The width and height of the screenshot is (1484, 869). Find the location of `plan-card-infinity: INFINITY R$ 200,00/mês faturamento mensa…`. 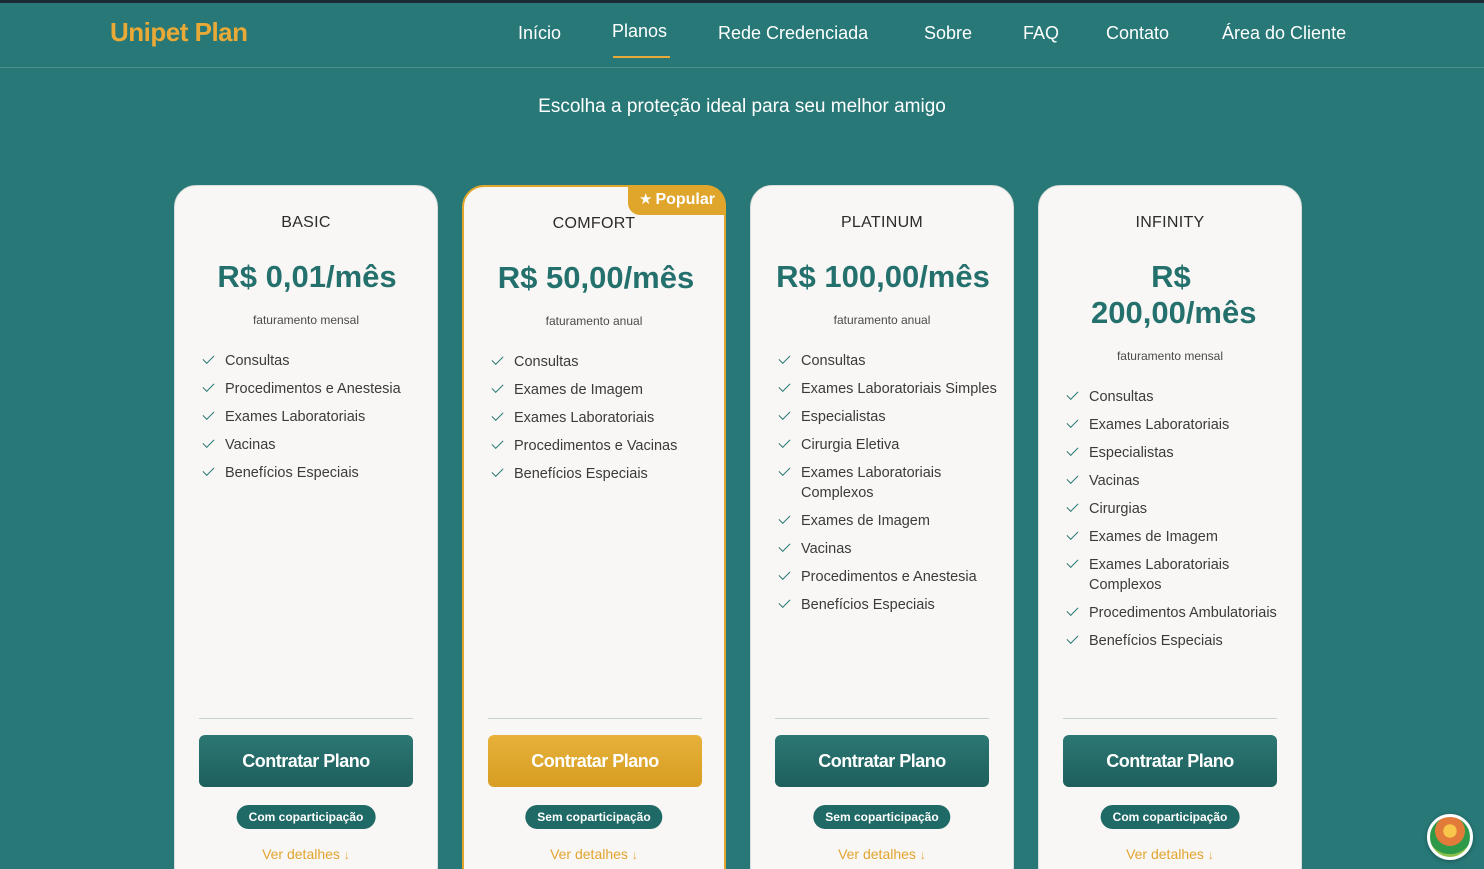

plan-card-infinity: INFINITY R$ 200,00/mês faturamento mensa… is located at coordinates (1170, 527).